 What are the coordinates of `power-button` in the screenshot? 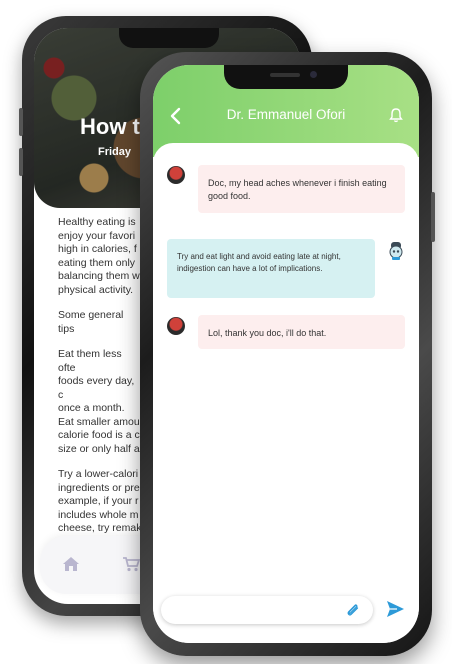 It's located at (433, 217).